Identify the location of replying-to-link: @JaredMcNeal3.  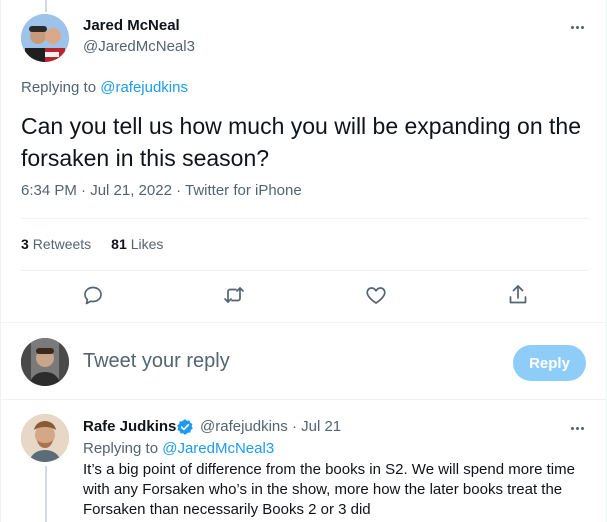
(218, 448).